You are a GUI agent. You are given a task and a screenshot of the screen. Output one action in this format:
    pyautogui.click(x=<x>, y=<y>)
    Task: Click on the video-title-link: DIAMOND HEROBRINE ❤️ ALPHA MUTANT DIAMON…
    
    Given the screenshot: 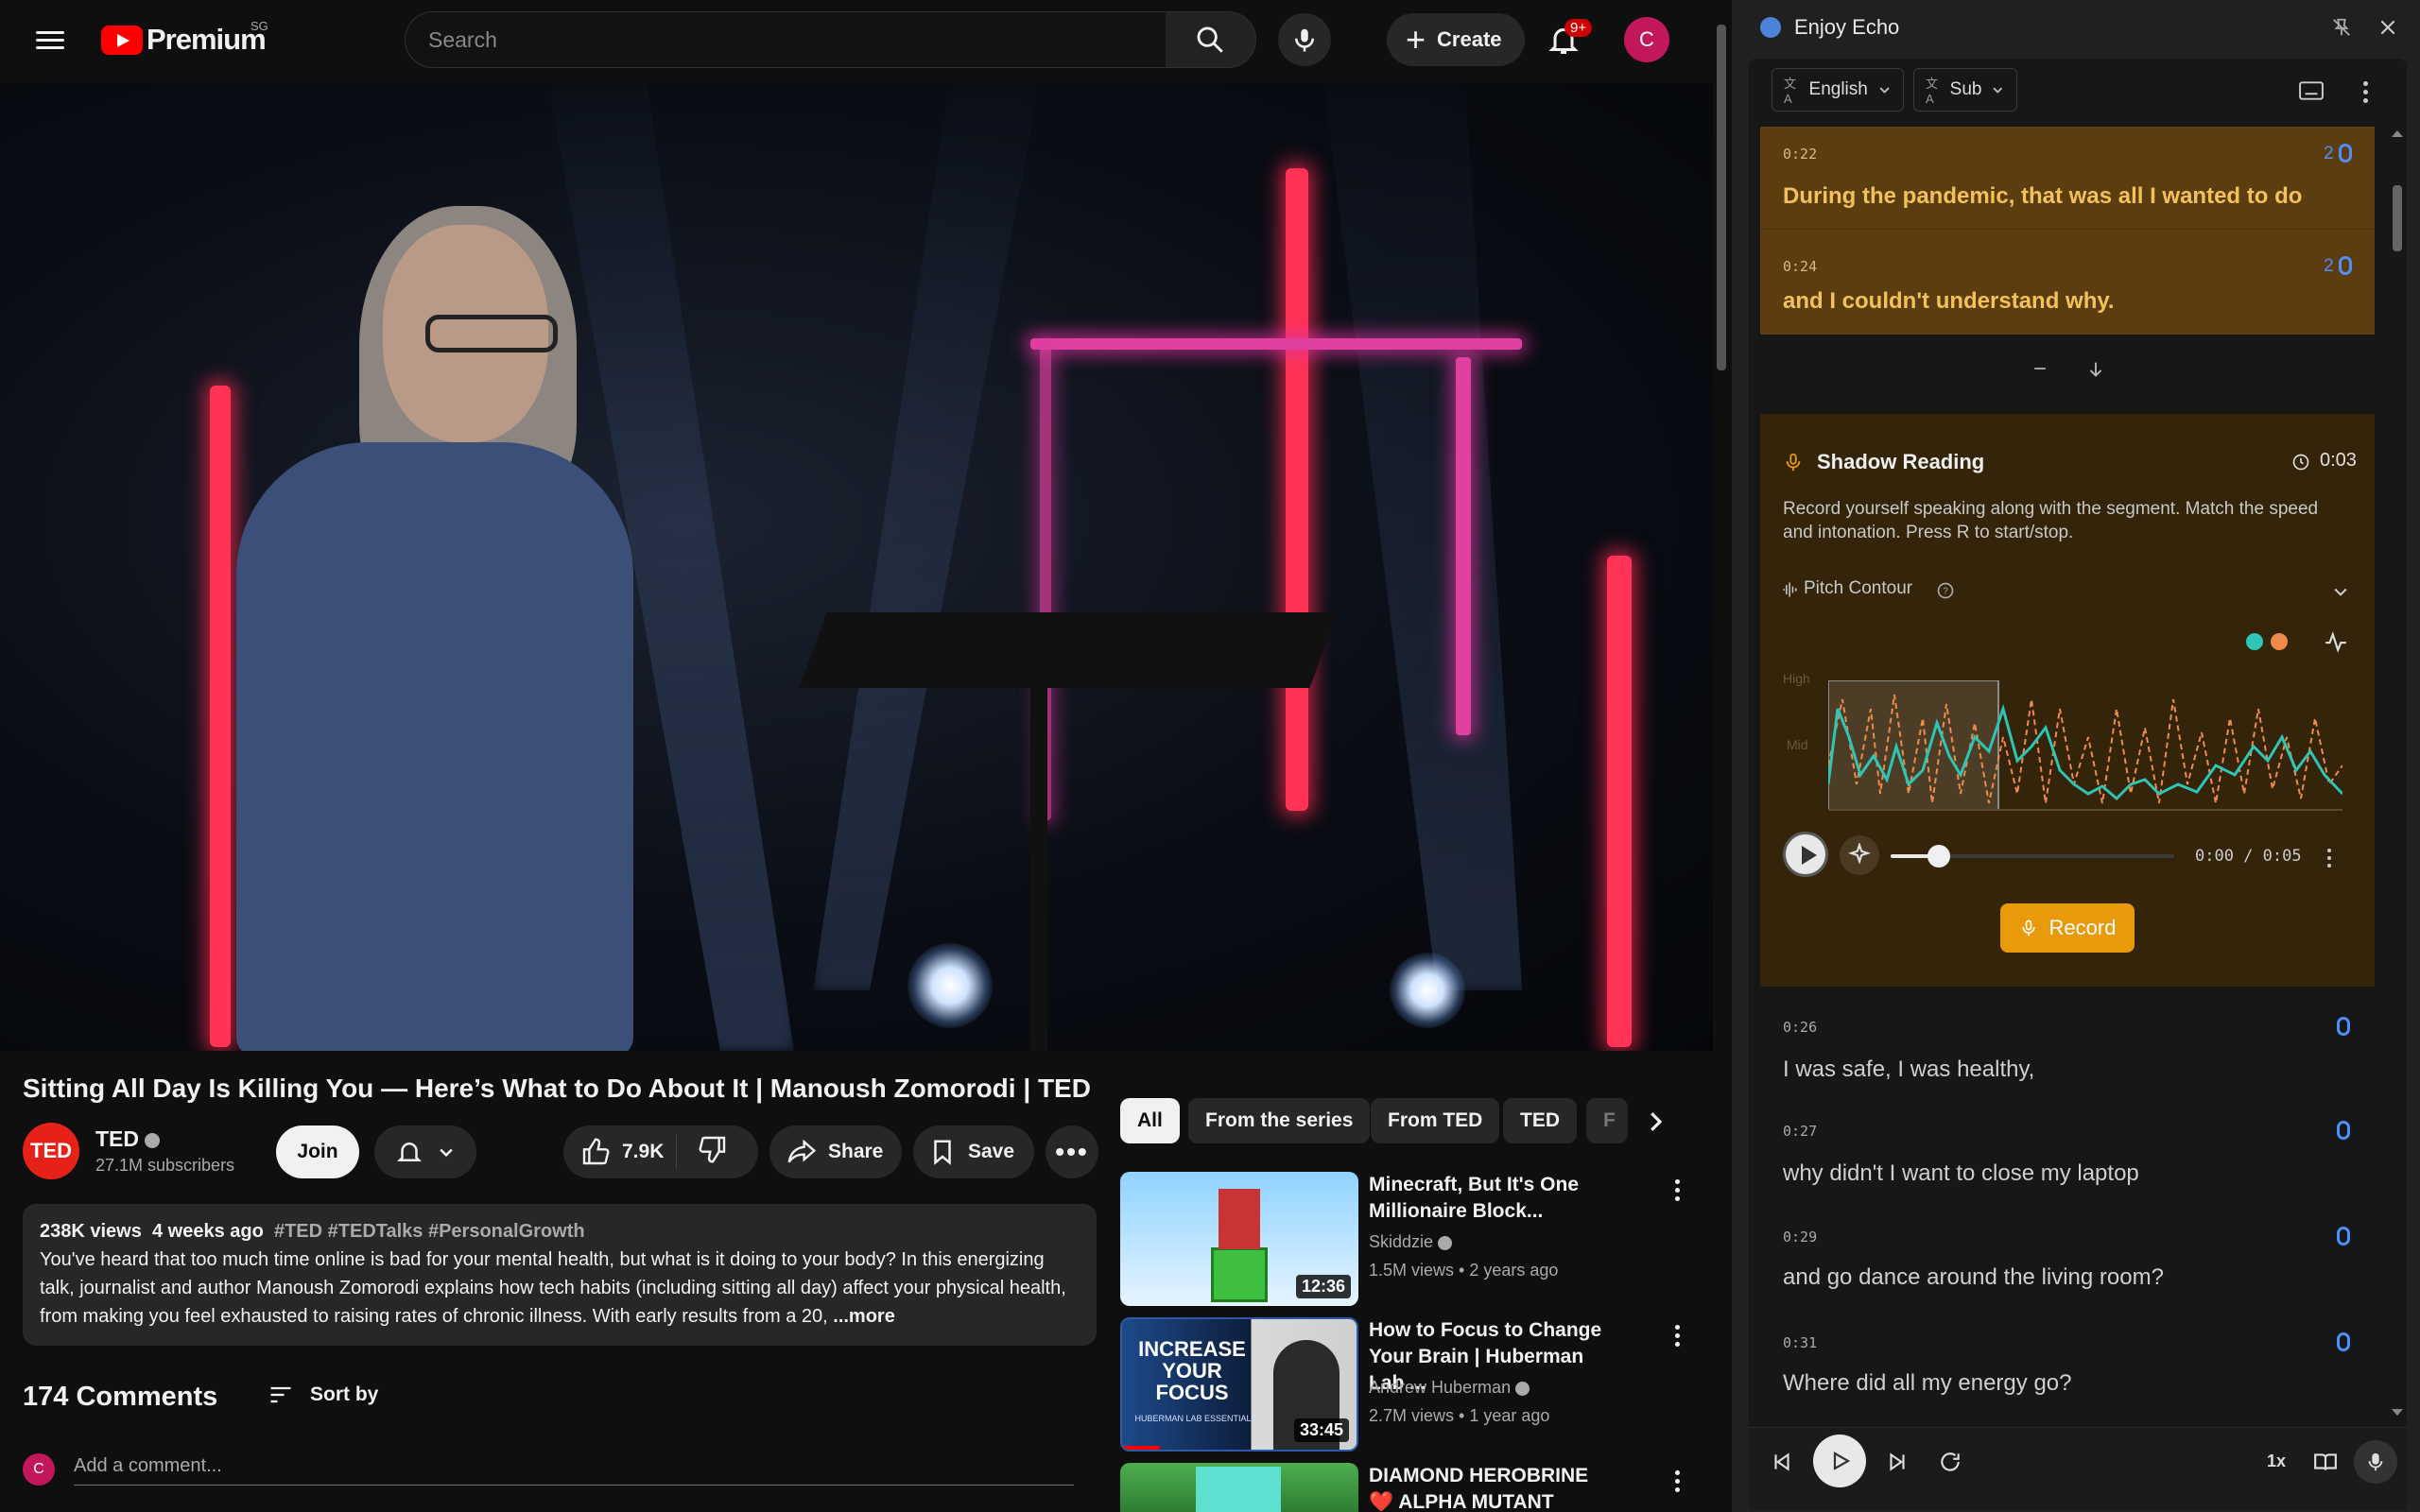 What is the action you would take?
    pyautogui.click(x=1492, y=1487)
    